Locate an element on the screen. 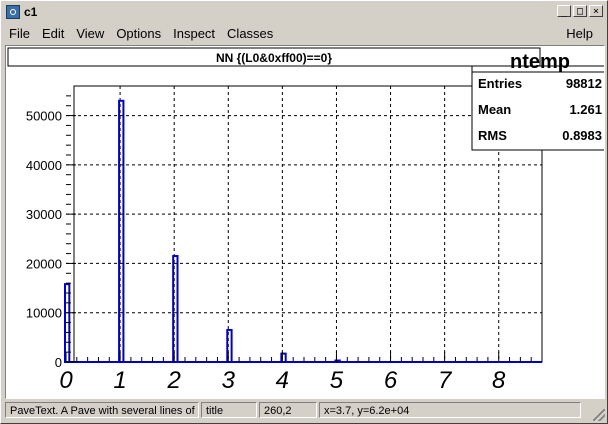 The height and width of the screenshot is (424, 608). status-pixel: 260,2 is located at coordinates (288, 410).